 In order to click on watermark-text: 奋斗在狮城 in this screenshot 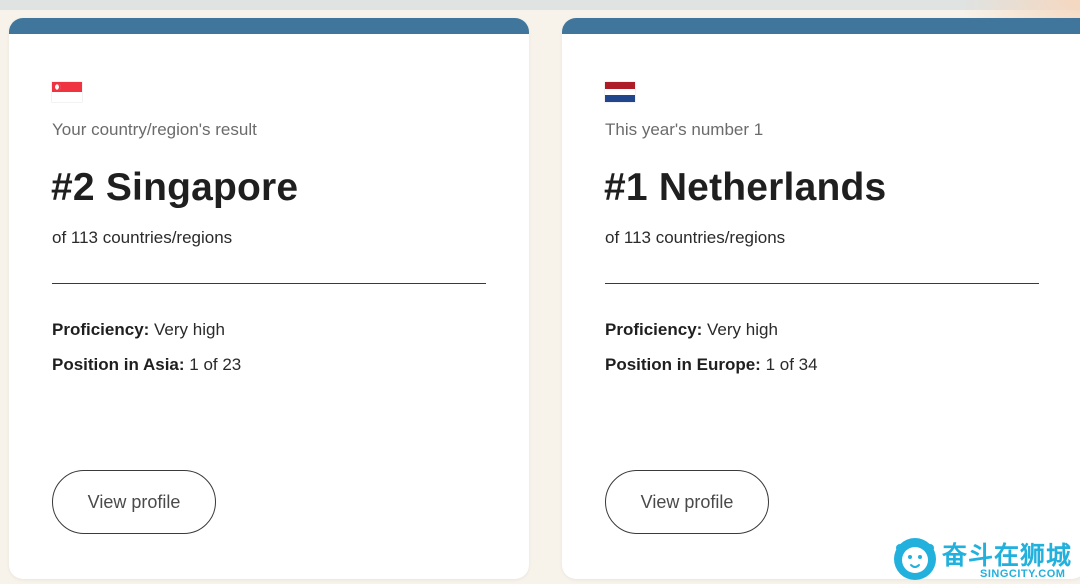, I will do `click(1007, 556)`.